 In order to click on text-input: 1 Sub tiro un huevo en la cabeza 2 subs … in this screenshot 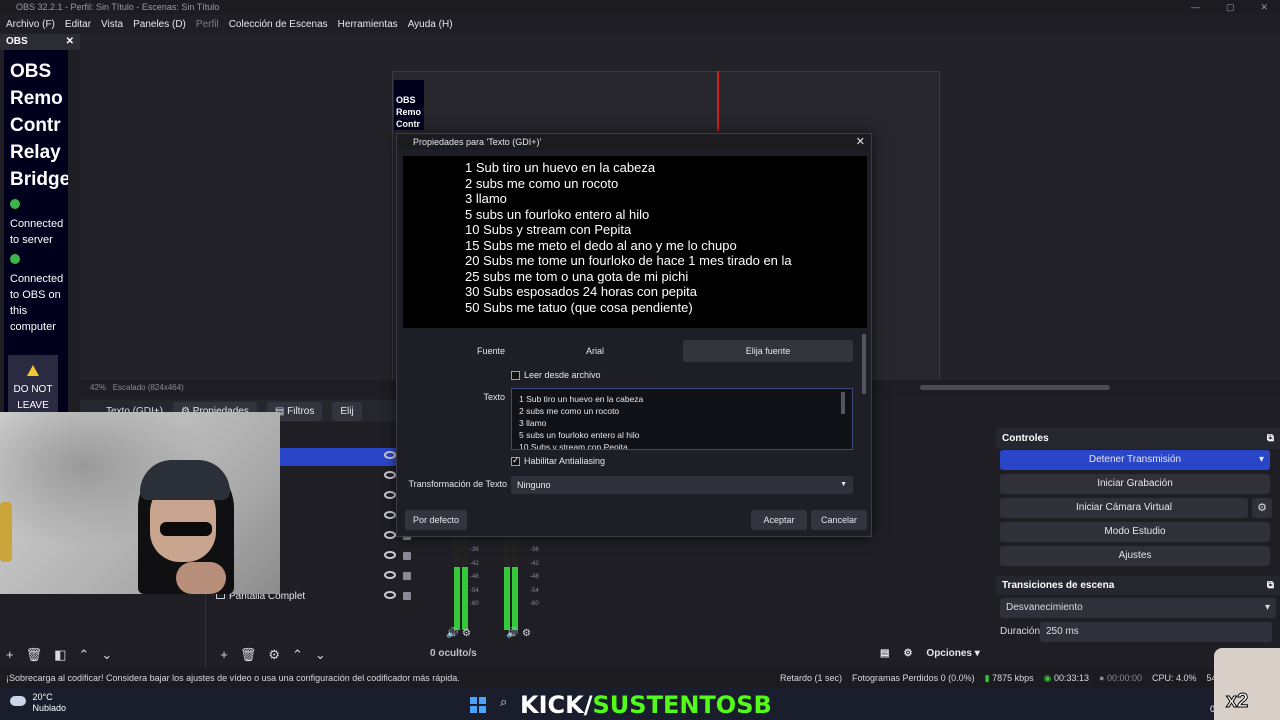, I will do `click(682, 419)`.